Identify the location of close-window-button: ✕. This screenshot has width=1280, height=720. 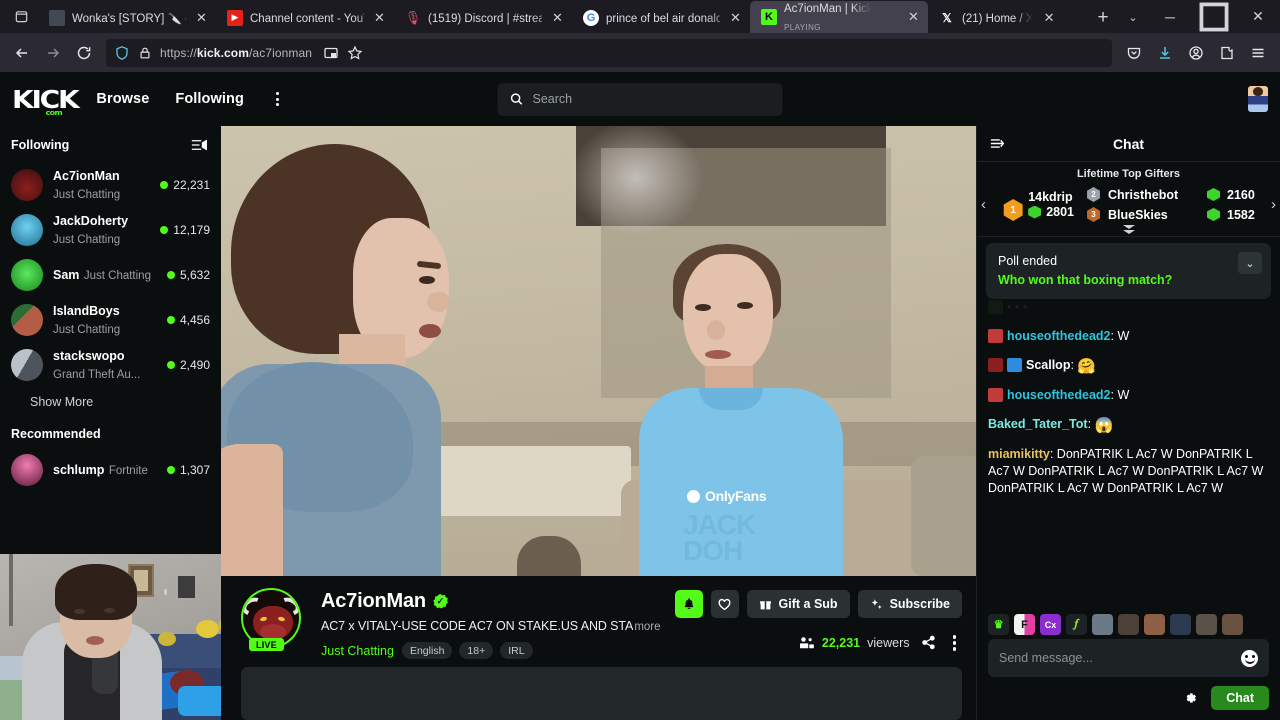
(1258, 16).